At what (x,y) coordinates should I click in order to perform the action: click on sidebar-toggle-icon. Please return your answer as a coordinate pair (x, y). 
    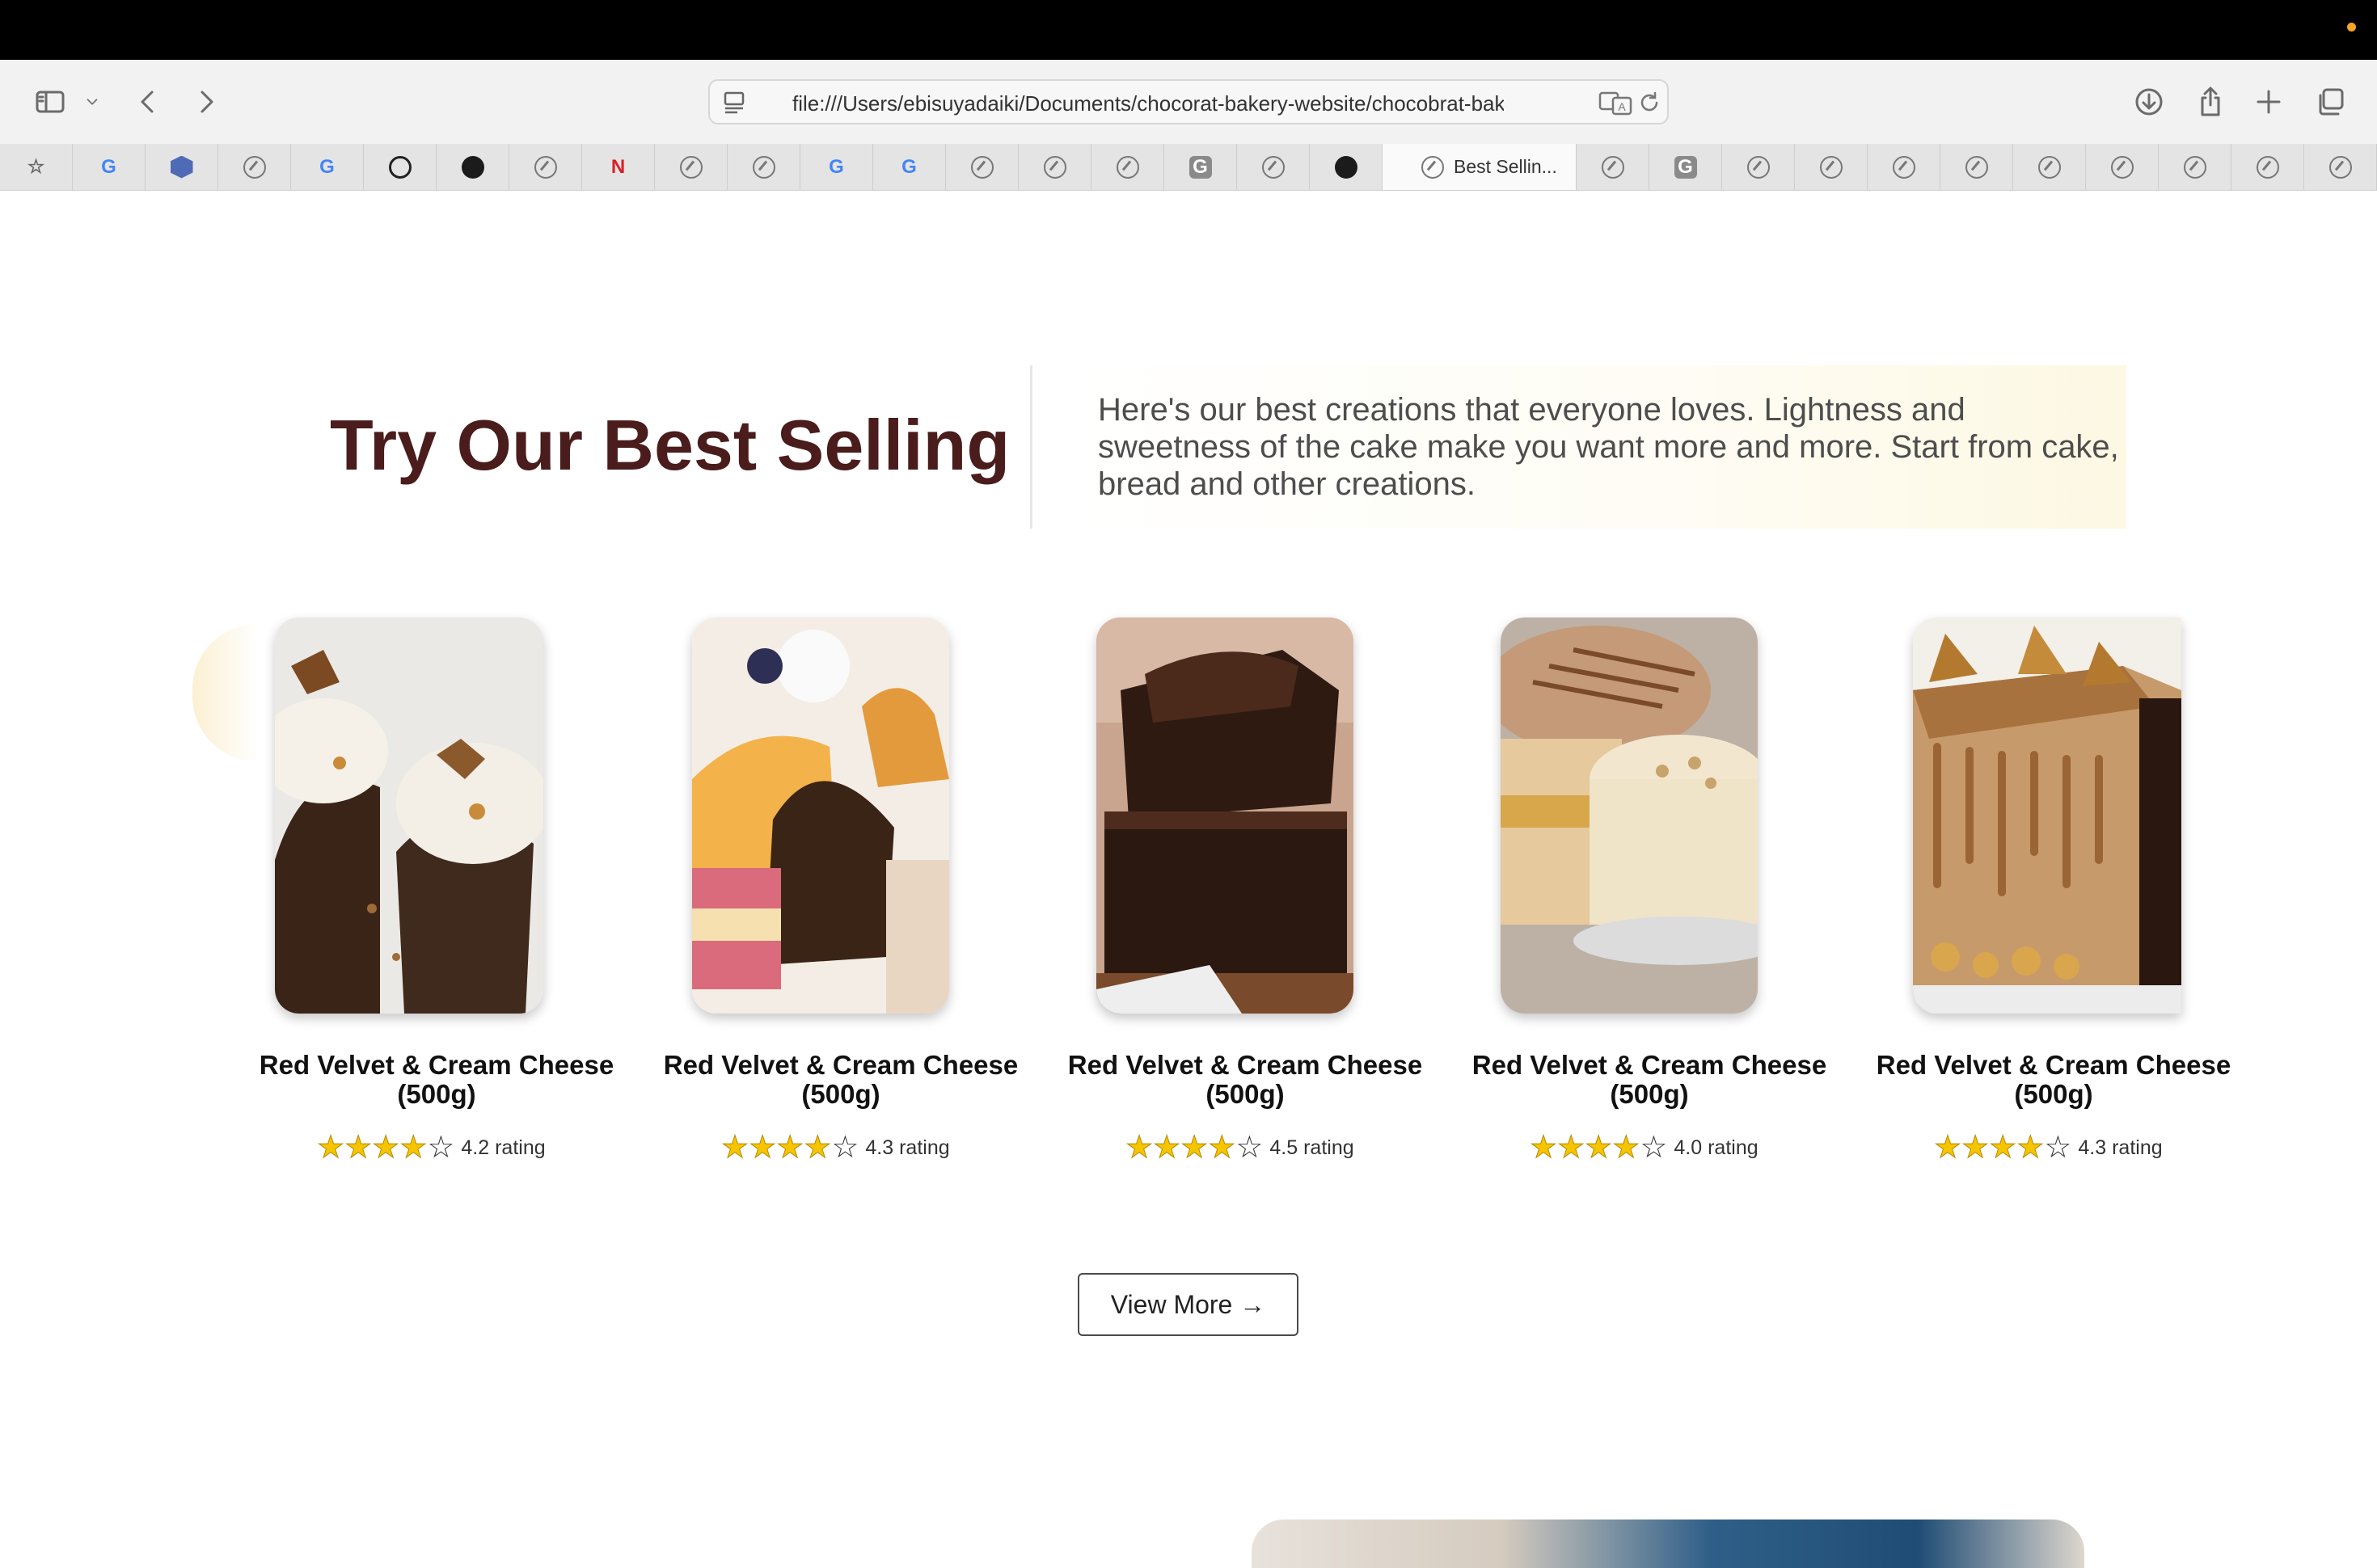
    Looking at the image, I should click on (50, 102).